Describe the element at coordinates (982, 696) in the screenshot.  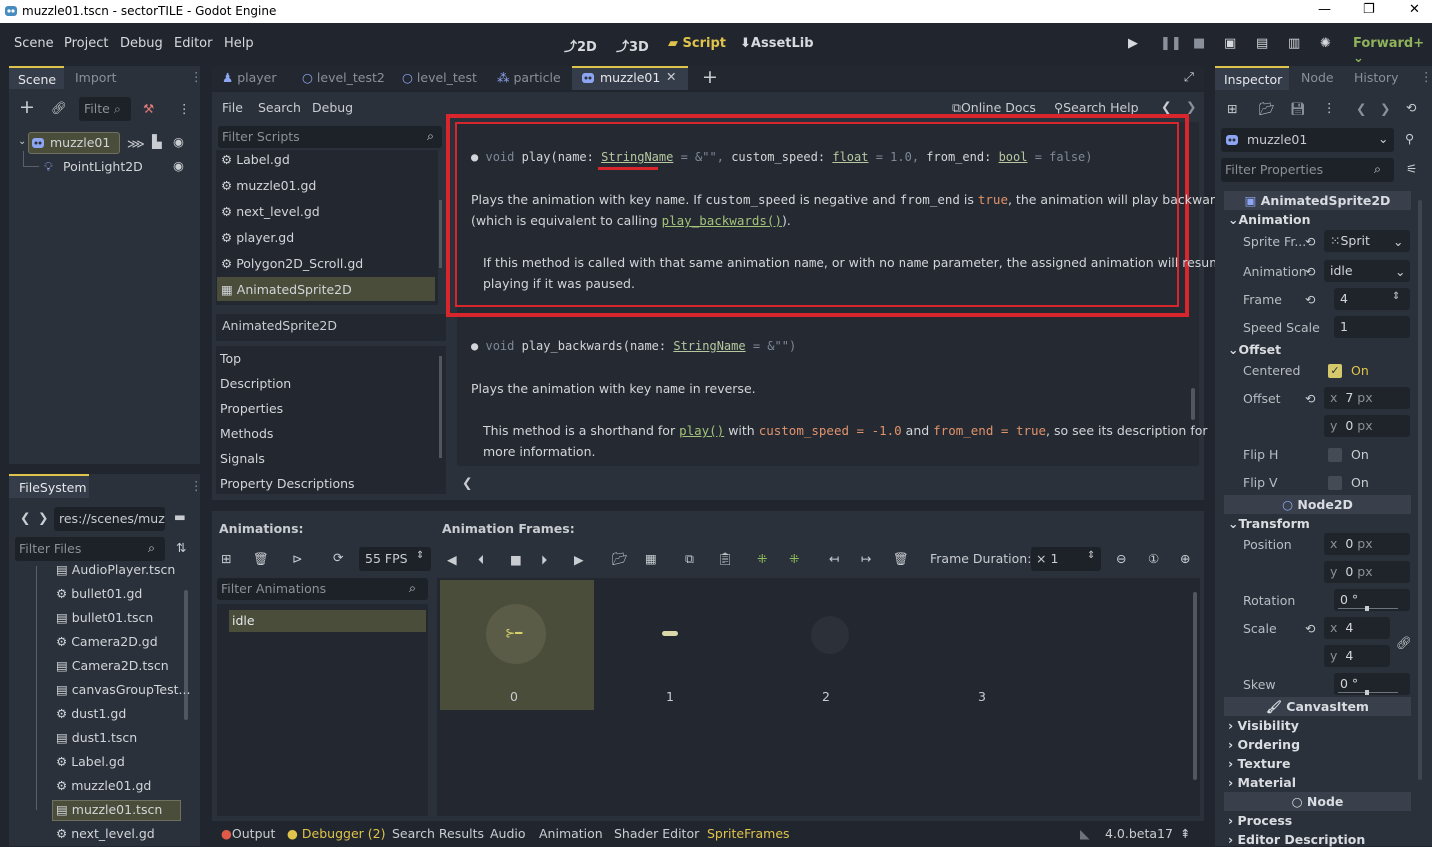
I see `frame-3-index: 3` at that location.